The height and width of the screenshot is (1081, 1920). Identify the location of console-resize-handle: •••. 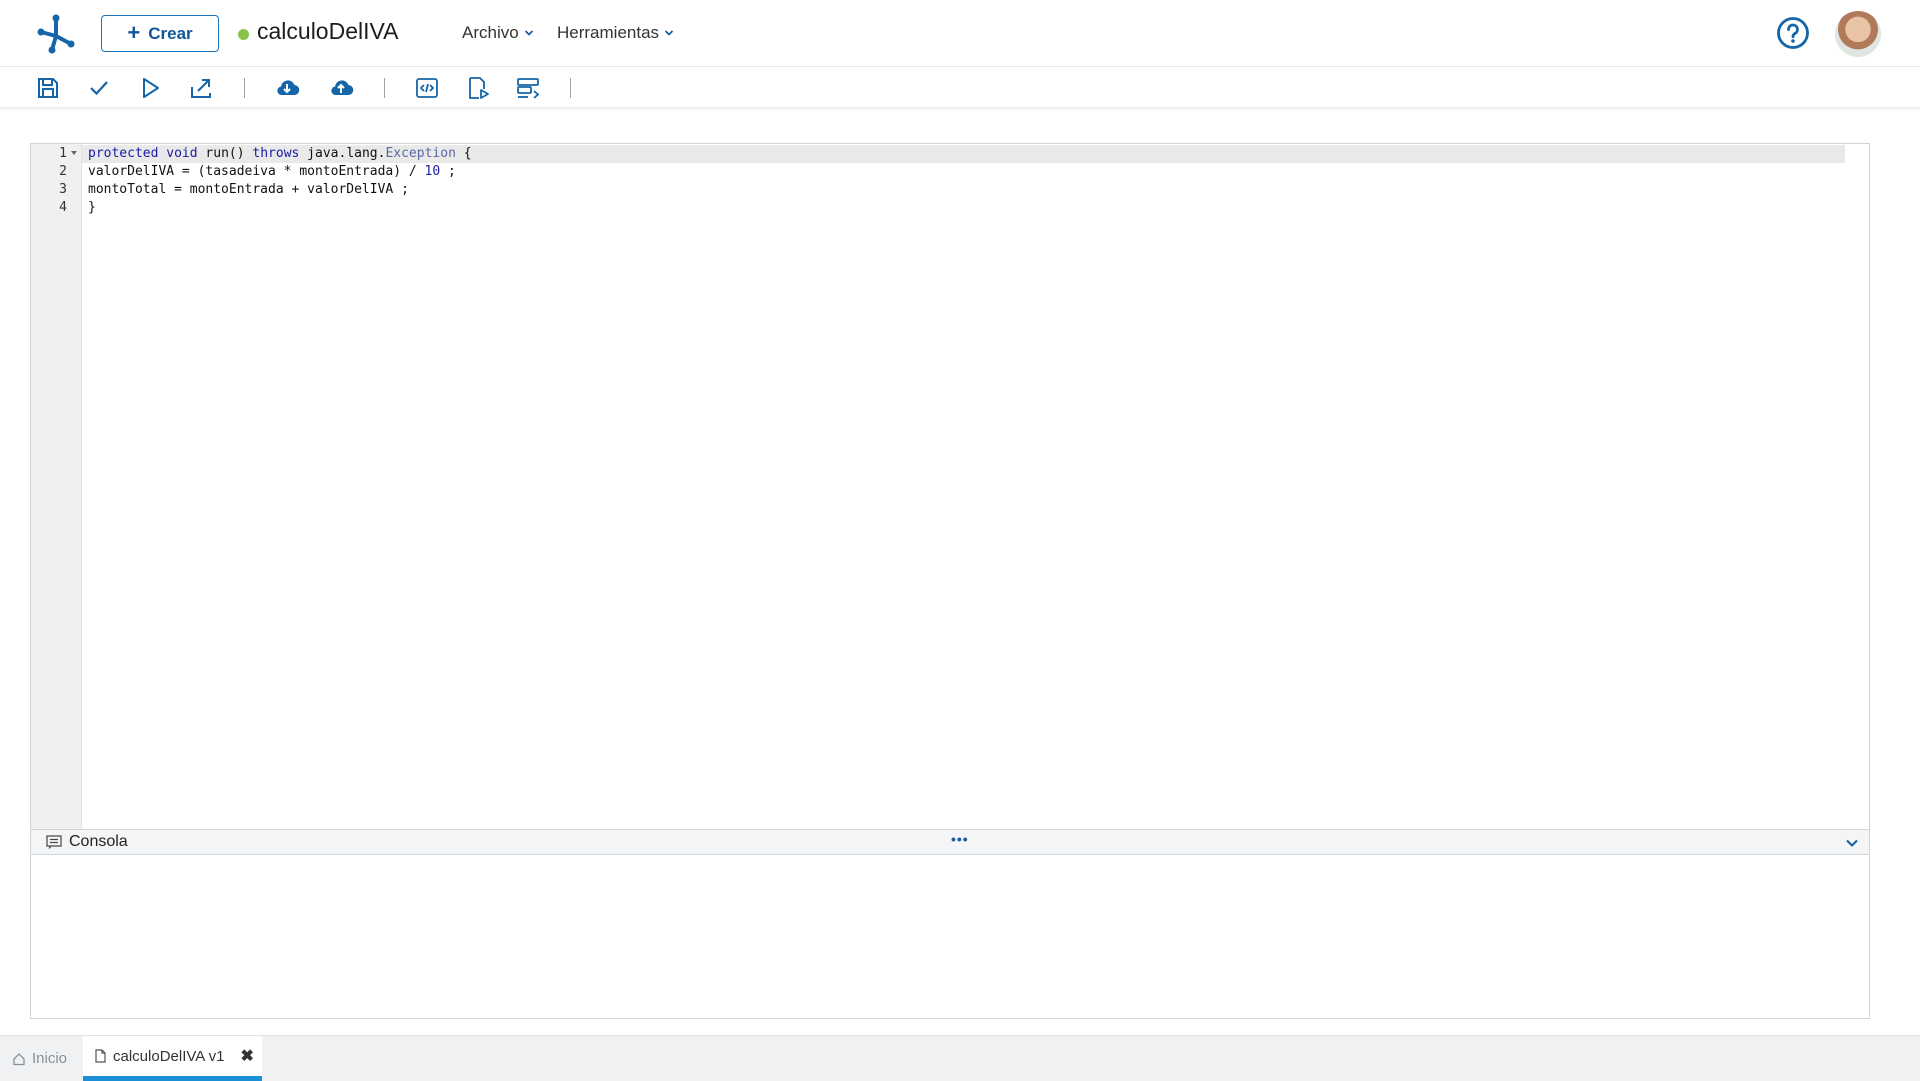
(960, 839).